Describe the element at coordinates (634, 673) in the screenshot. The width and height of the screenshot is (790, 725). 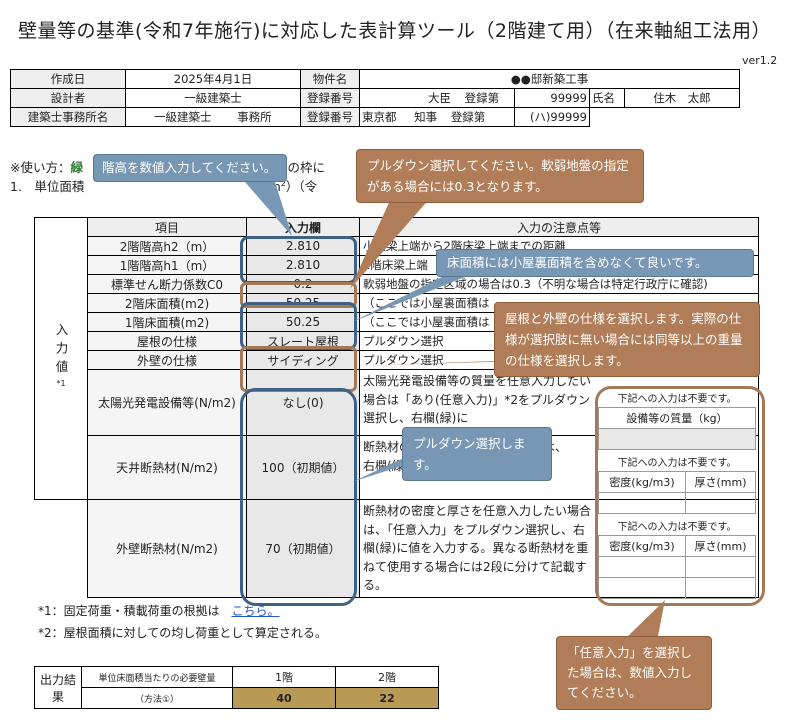
I see `callout-arbitrary: 「任意入力」を選択した場合は、数値入力してください。` at that location.